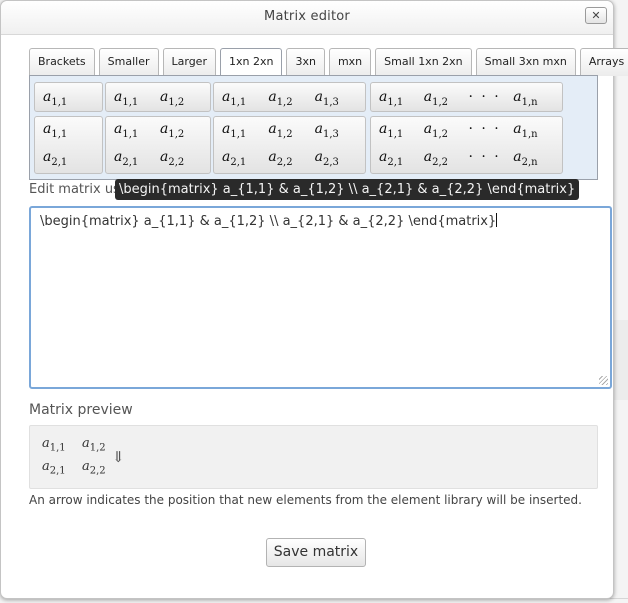 This screenshot has width=628, height=603. I want to click on close-button: ✕, so click(596, 15).